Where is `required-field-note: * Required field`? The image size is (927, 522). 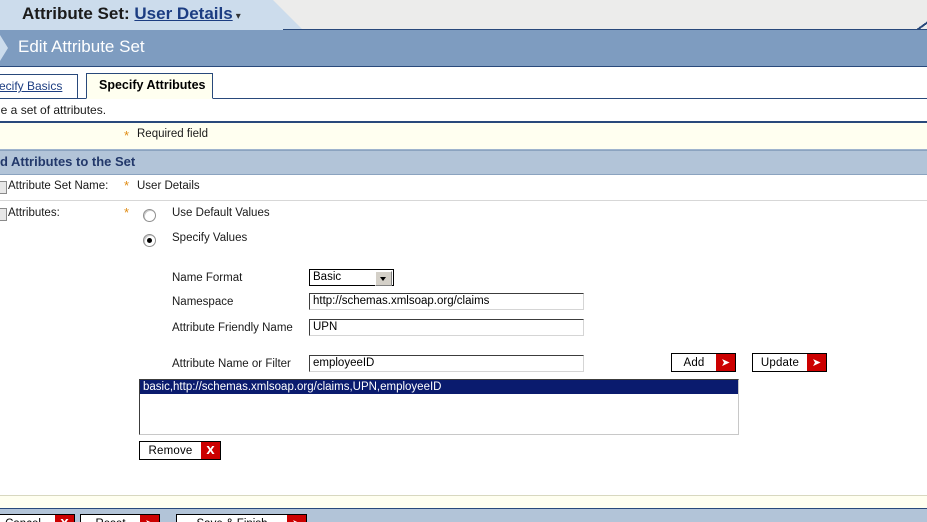
required-field-note: * Required field is located at coordinates (463, 136).